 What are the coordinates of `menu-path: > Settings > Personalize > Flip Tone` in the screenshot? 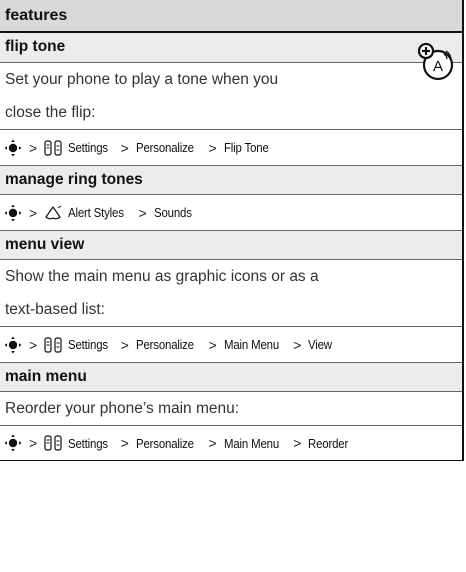 It's located at (231, 147).